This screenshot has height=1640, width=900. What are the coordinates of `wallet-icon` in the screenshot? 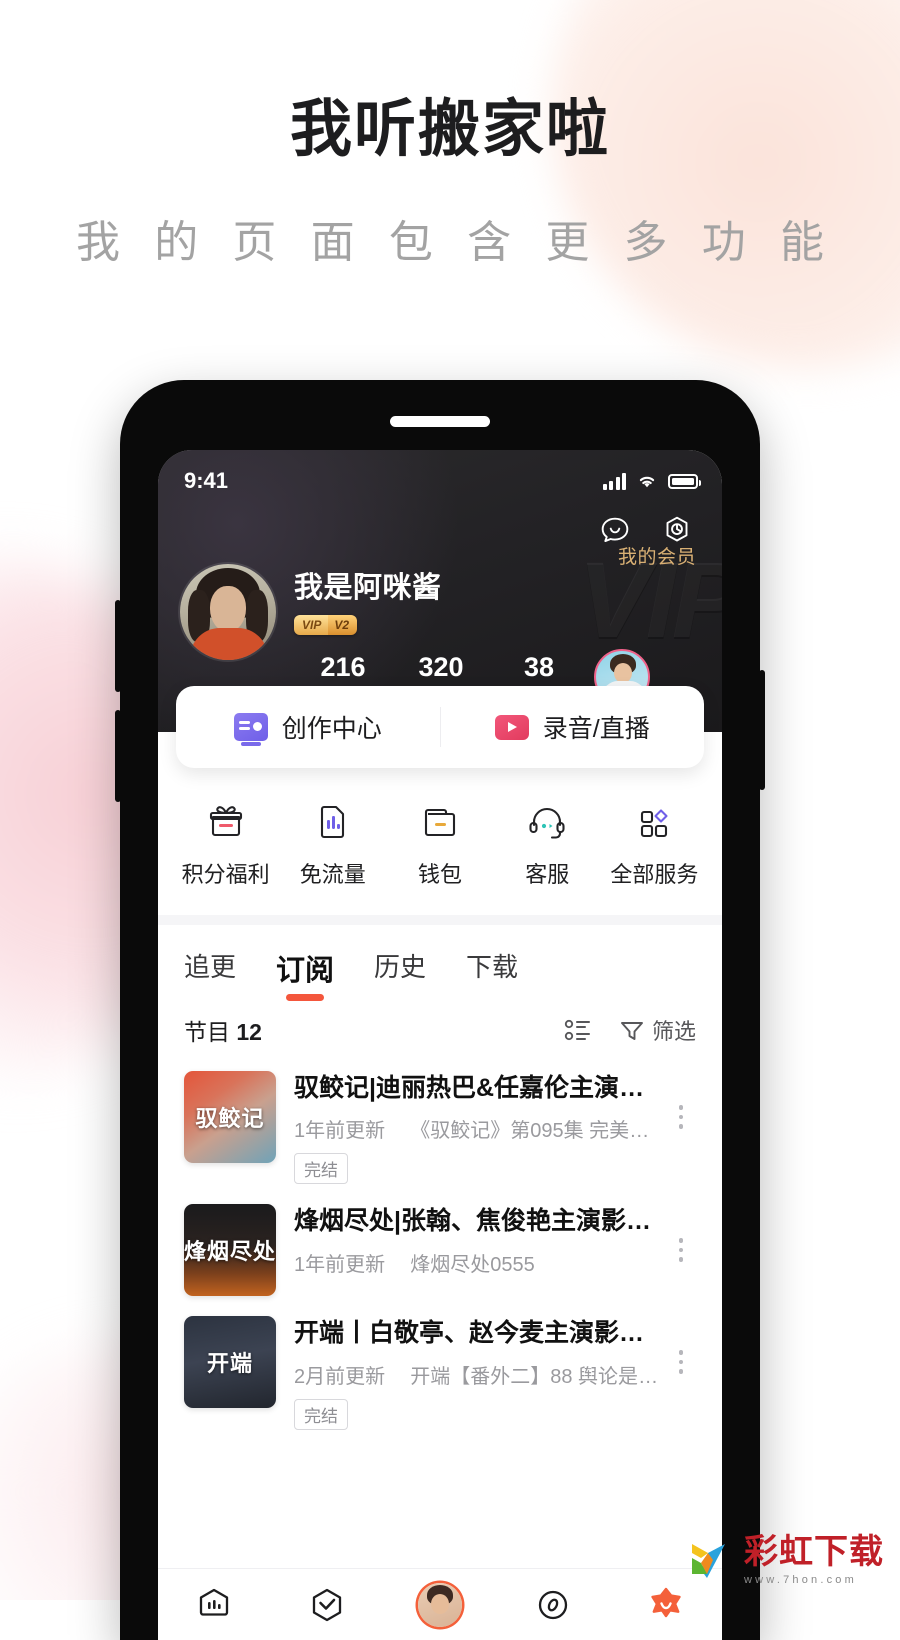 It's located at (440, 822).